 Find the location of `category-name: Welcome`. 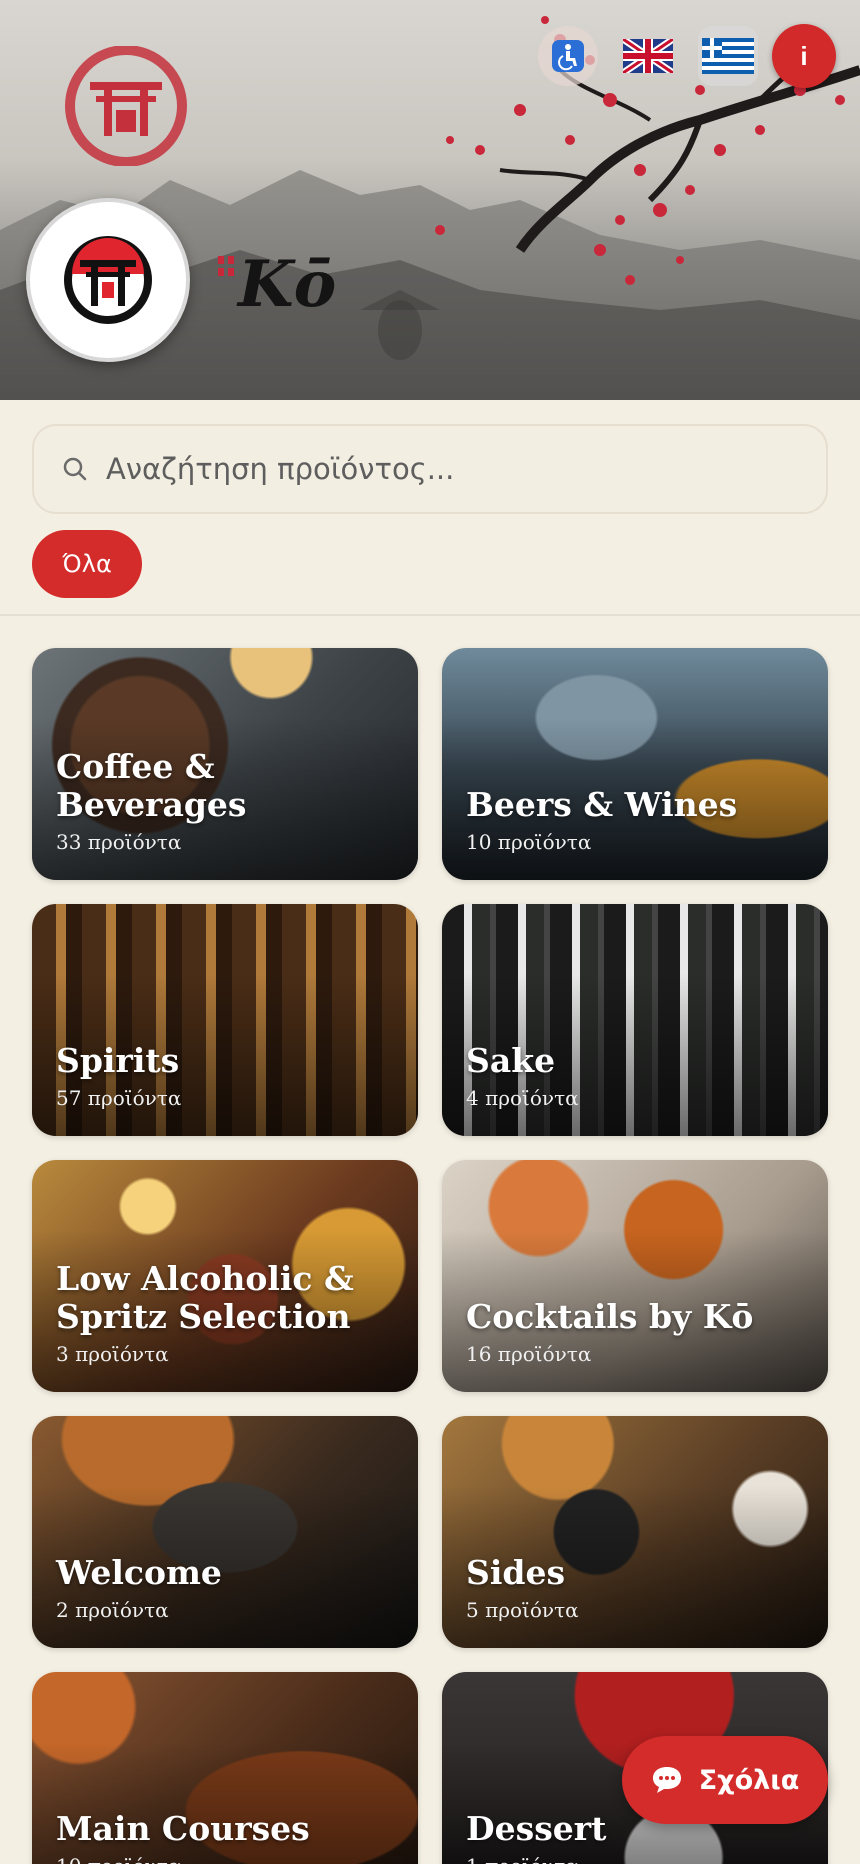

category-name: Welcome is located at coordinates (139, 1572).